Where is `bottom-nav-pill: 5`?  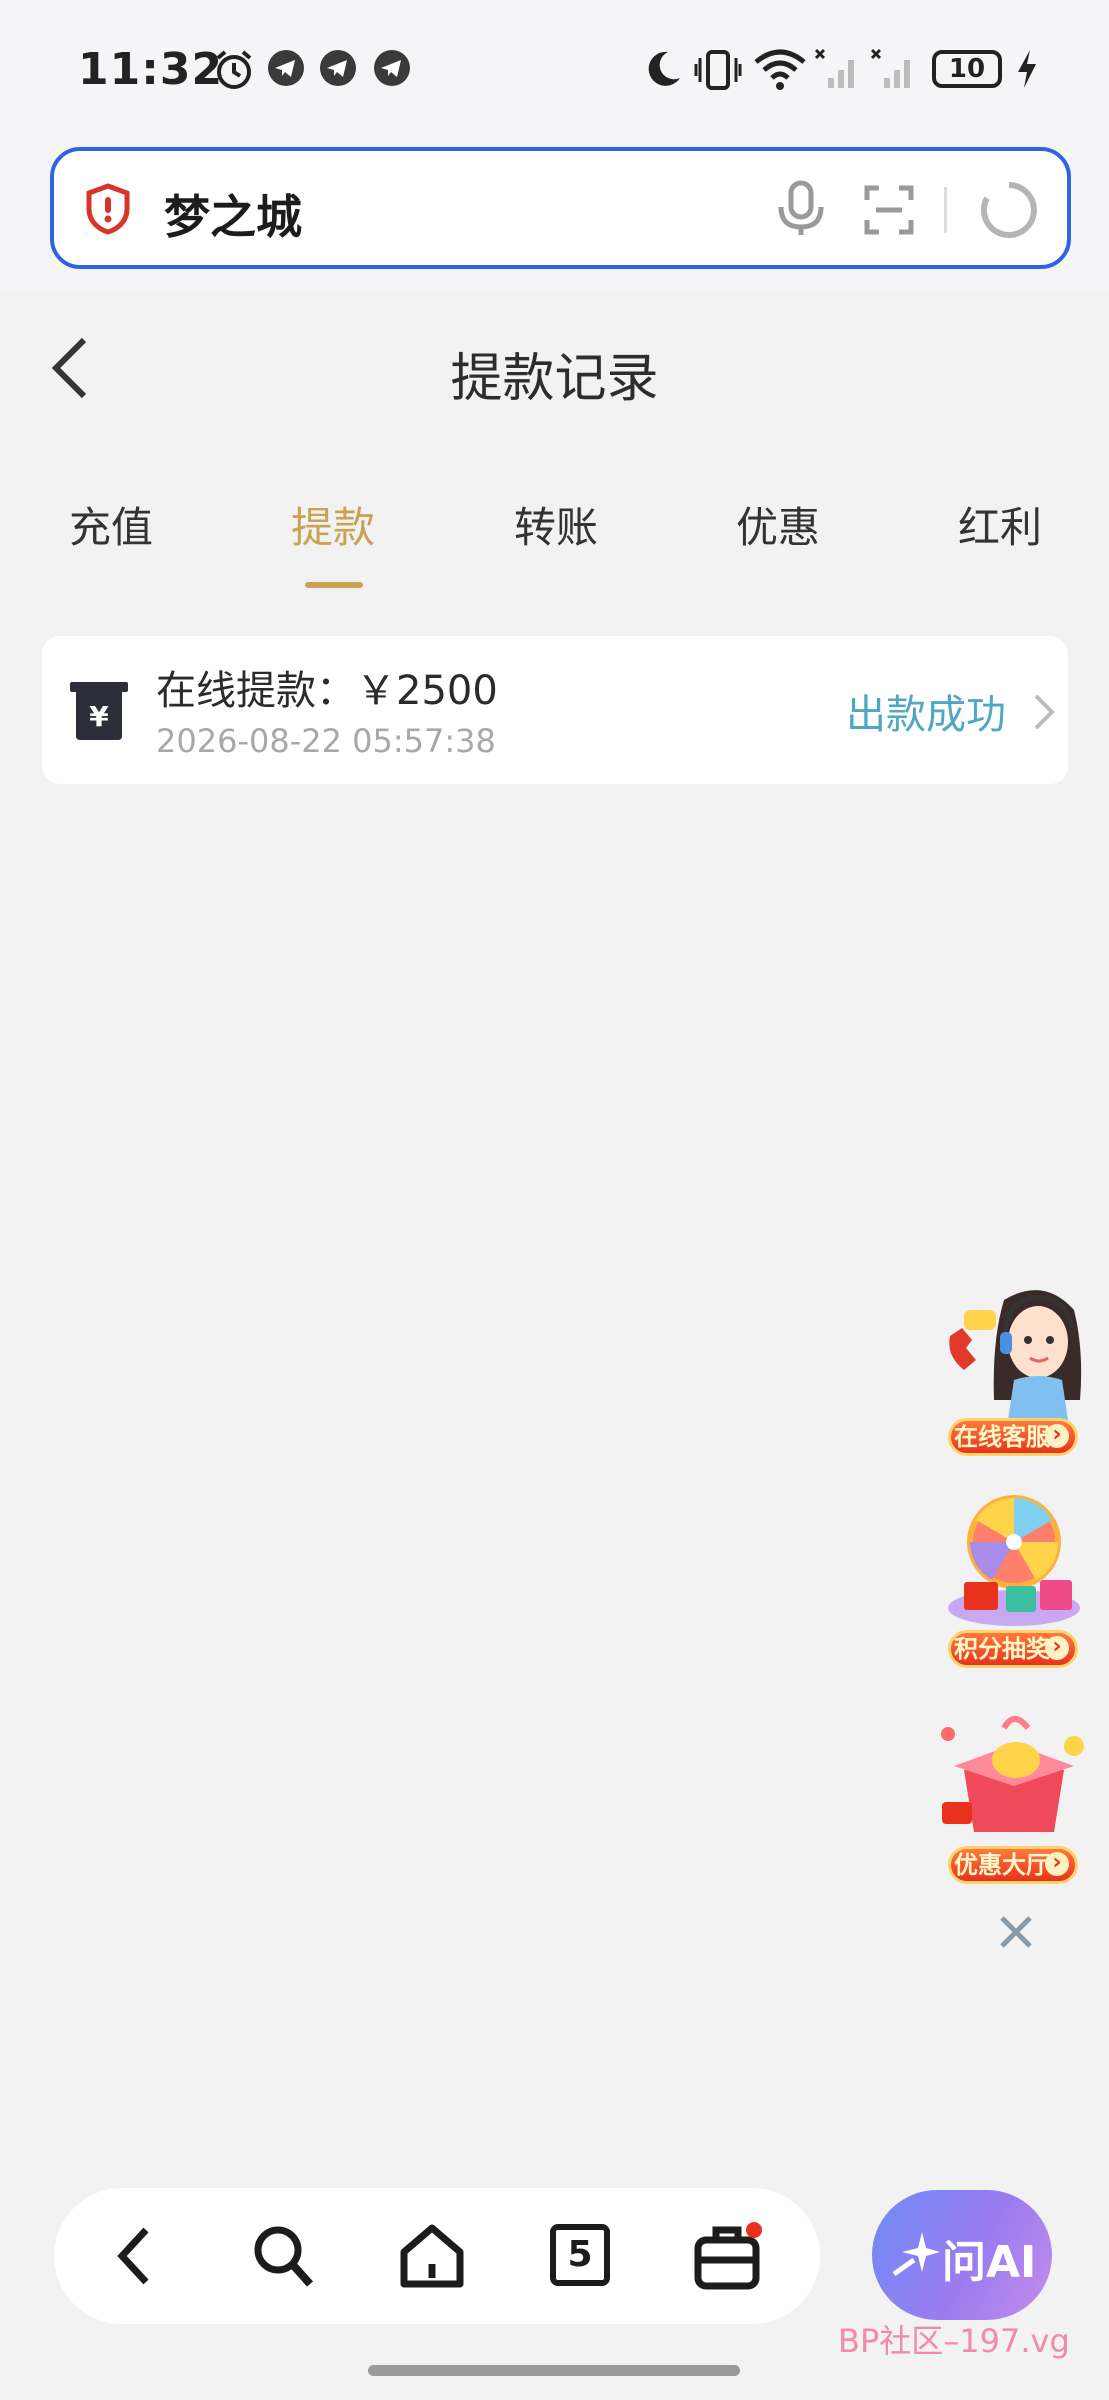 bottom-nav-pill: 5 is located at coordinates (437, 2256).